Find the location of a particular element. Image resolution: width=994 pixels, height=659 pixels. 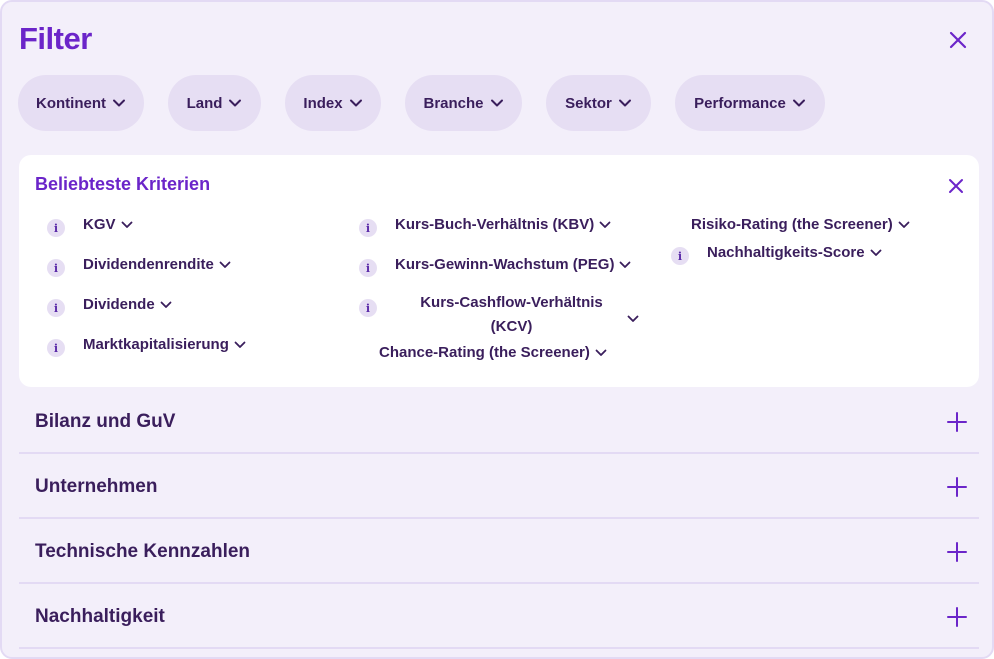

criterion-marktkapitalisierung: Marktkapitalisierung is located at coordinates (164, 344).